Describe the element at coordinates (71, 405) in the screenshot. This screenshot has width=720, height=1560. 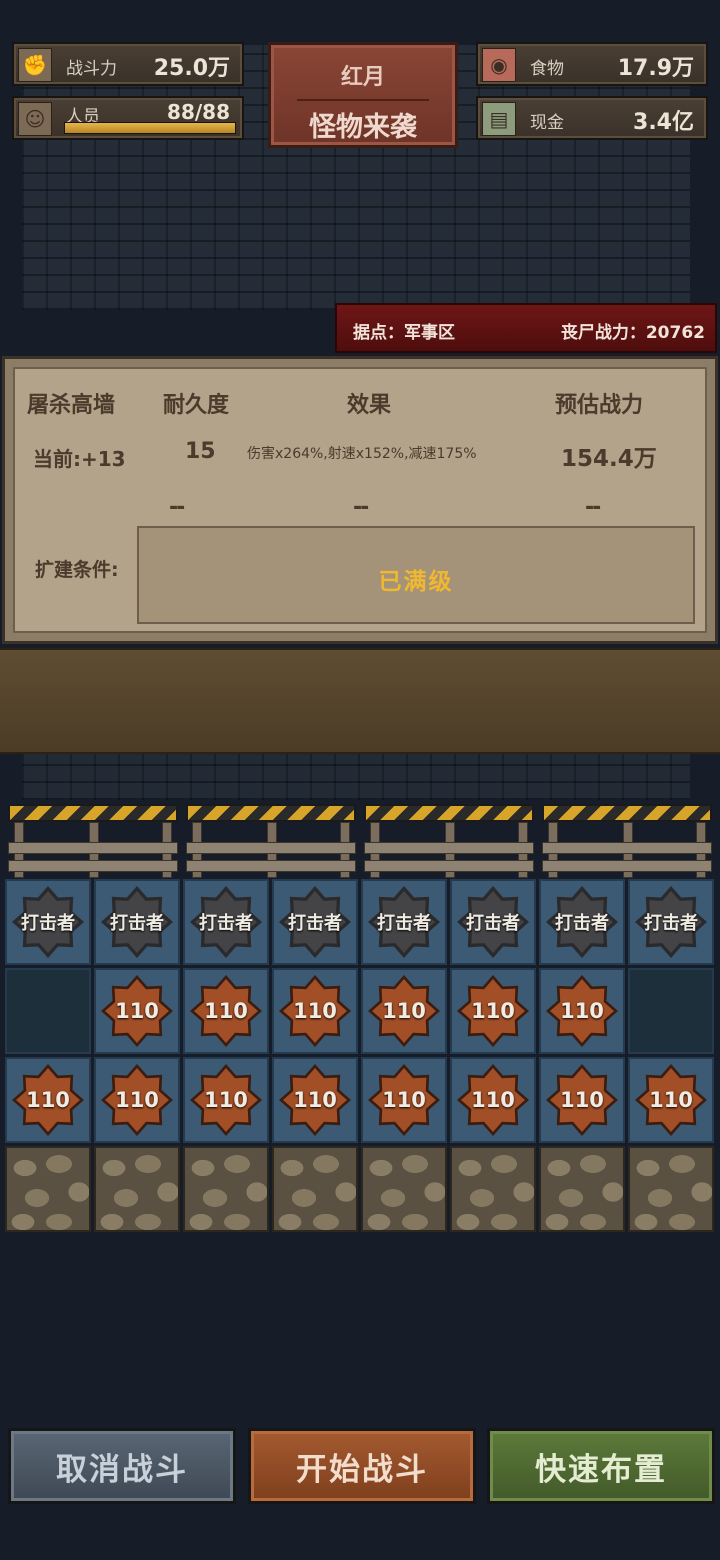
I see `header-wall: 屠杀高墙` at that location.